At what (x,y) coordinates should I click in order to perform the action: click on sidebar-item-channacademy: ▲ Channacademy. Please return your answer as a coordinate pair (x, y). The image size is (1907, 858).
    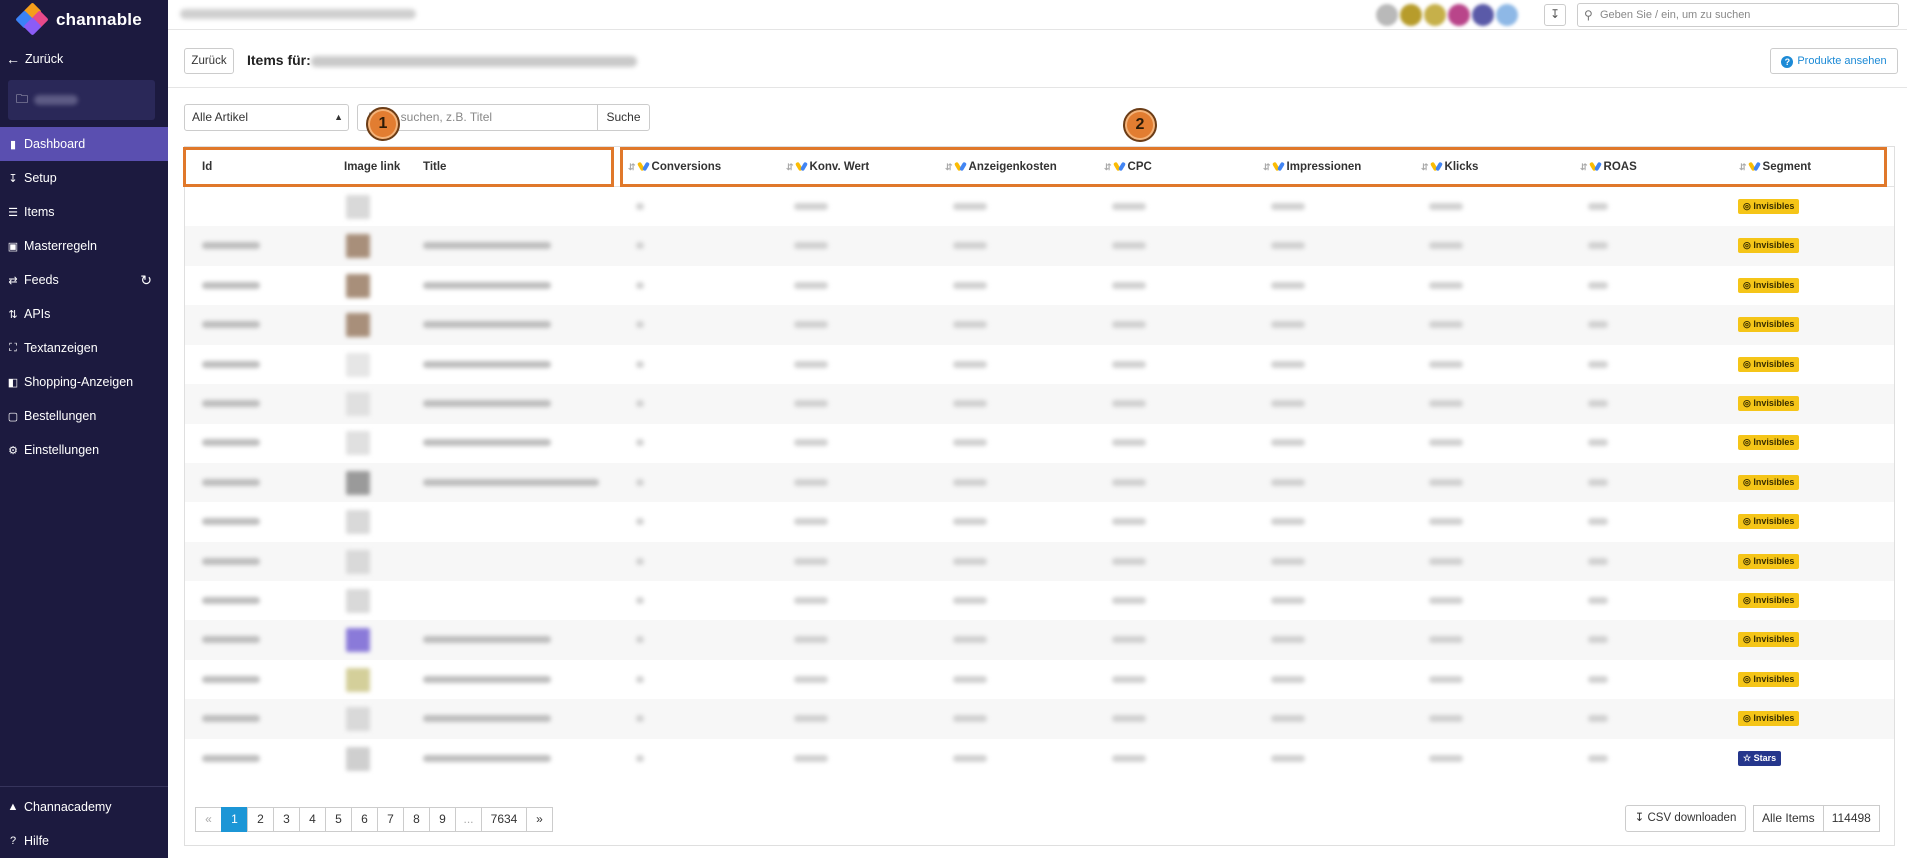
    Looking at the image, I should click on (84, 807).